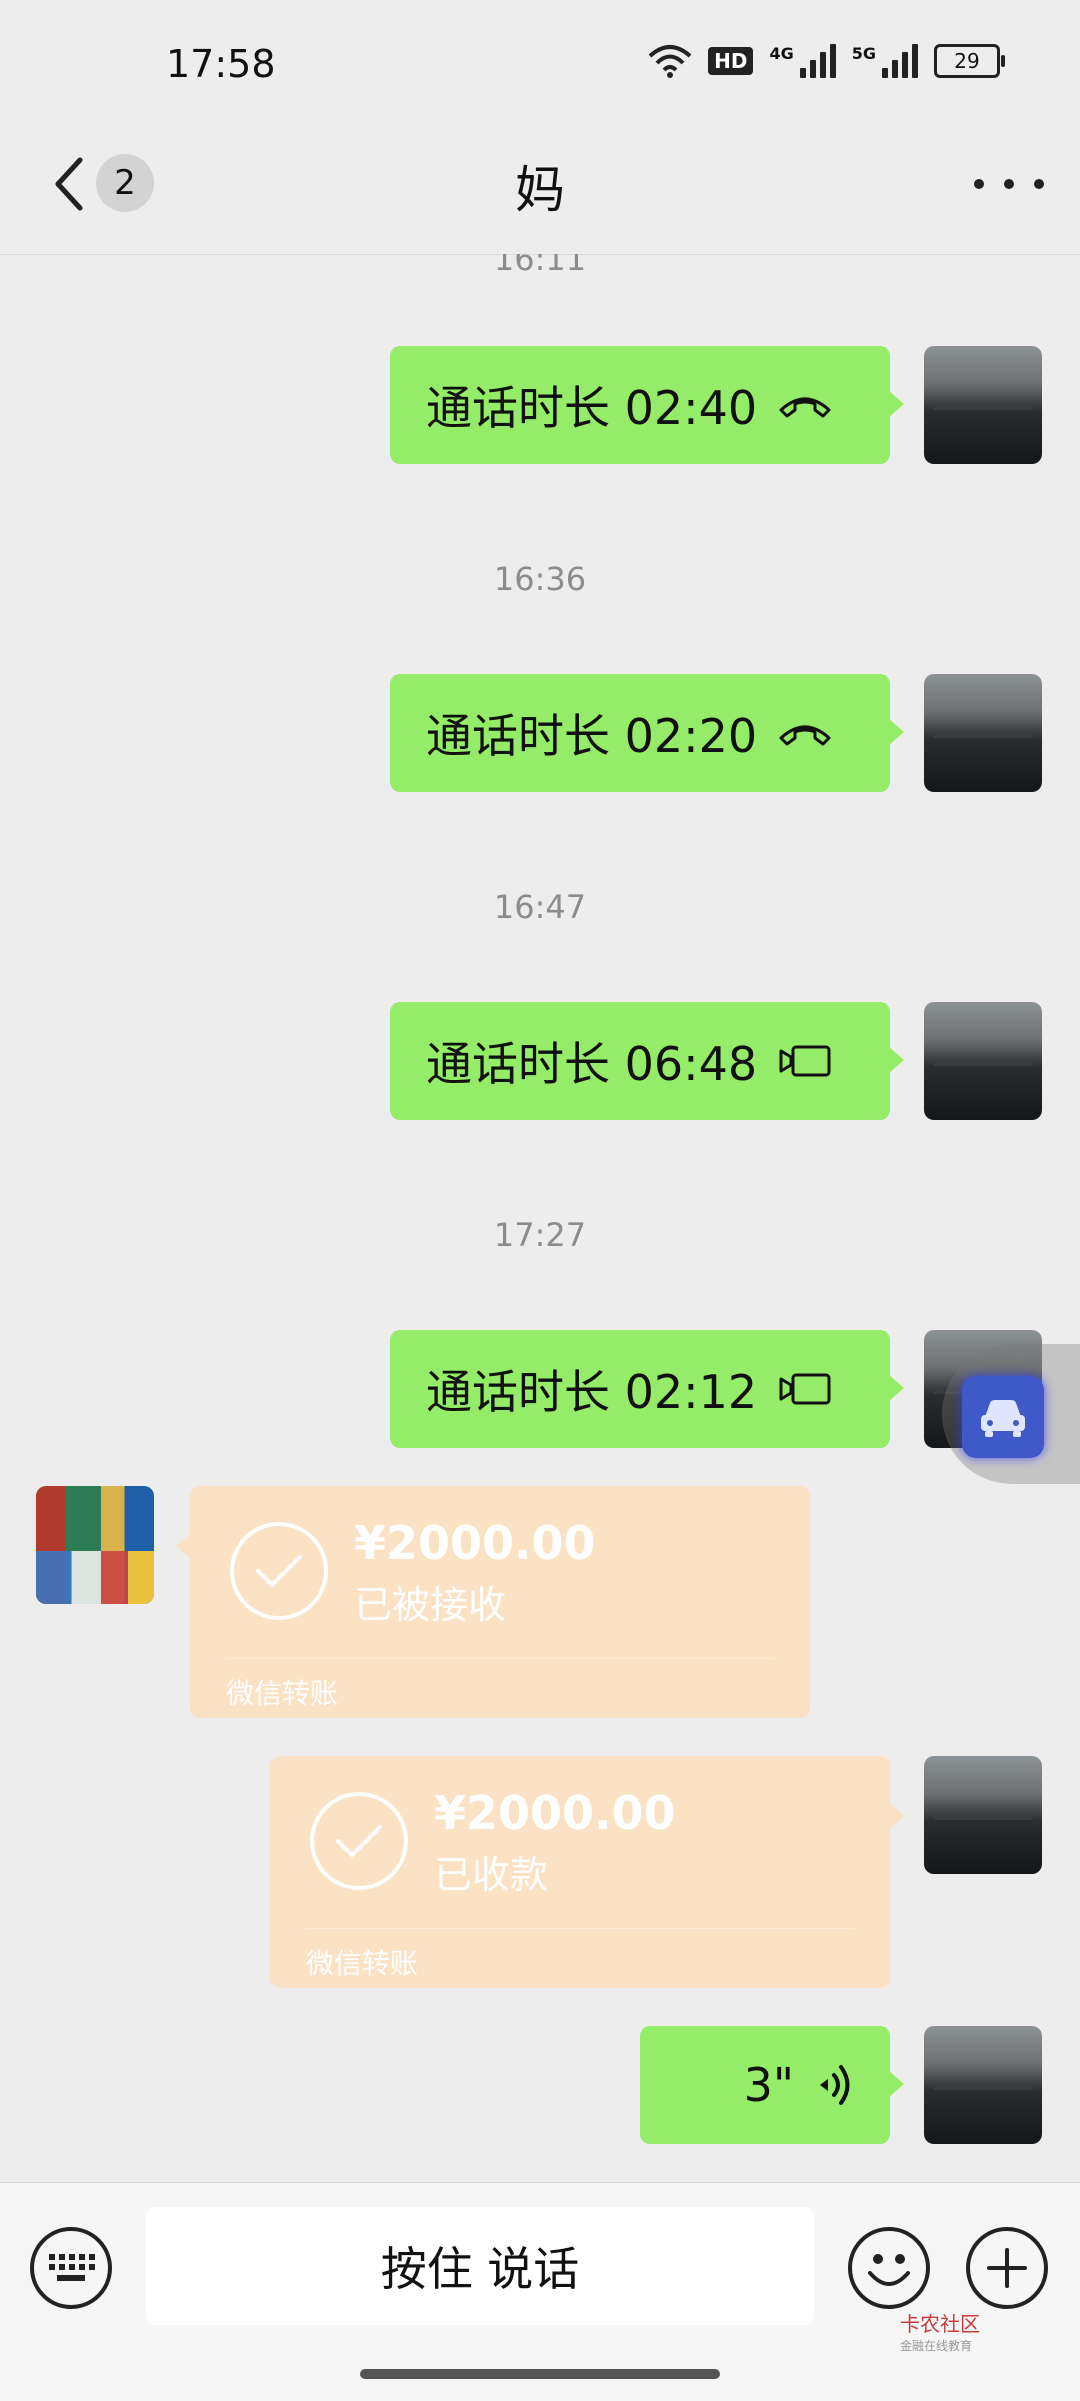 The image size is (1080, 2401). What do you see at coordinates (969, 61) in the screenshot?
I see `battery-icon: 29` at bounding box center [969, 61].